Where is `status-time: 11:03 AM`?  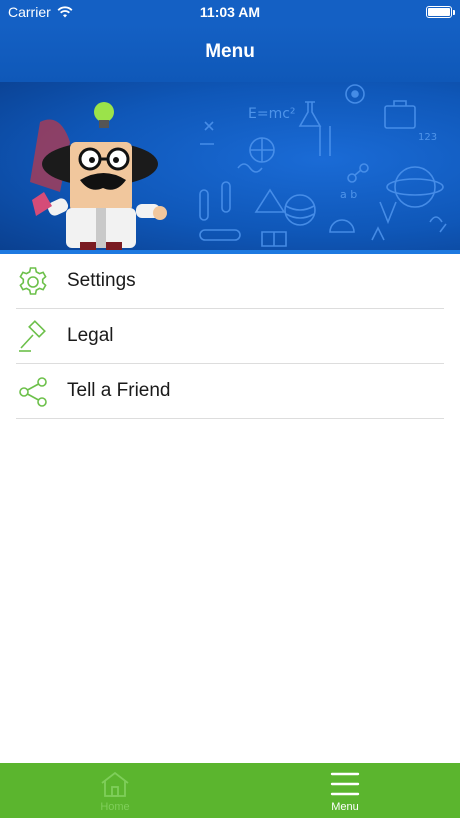 status-time: 11:03 AM is located at coordinates (230, 12).